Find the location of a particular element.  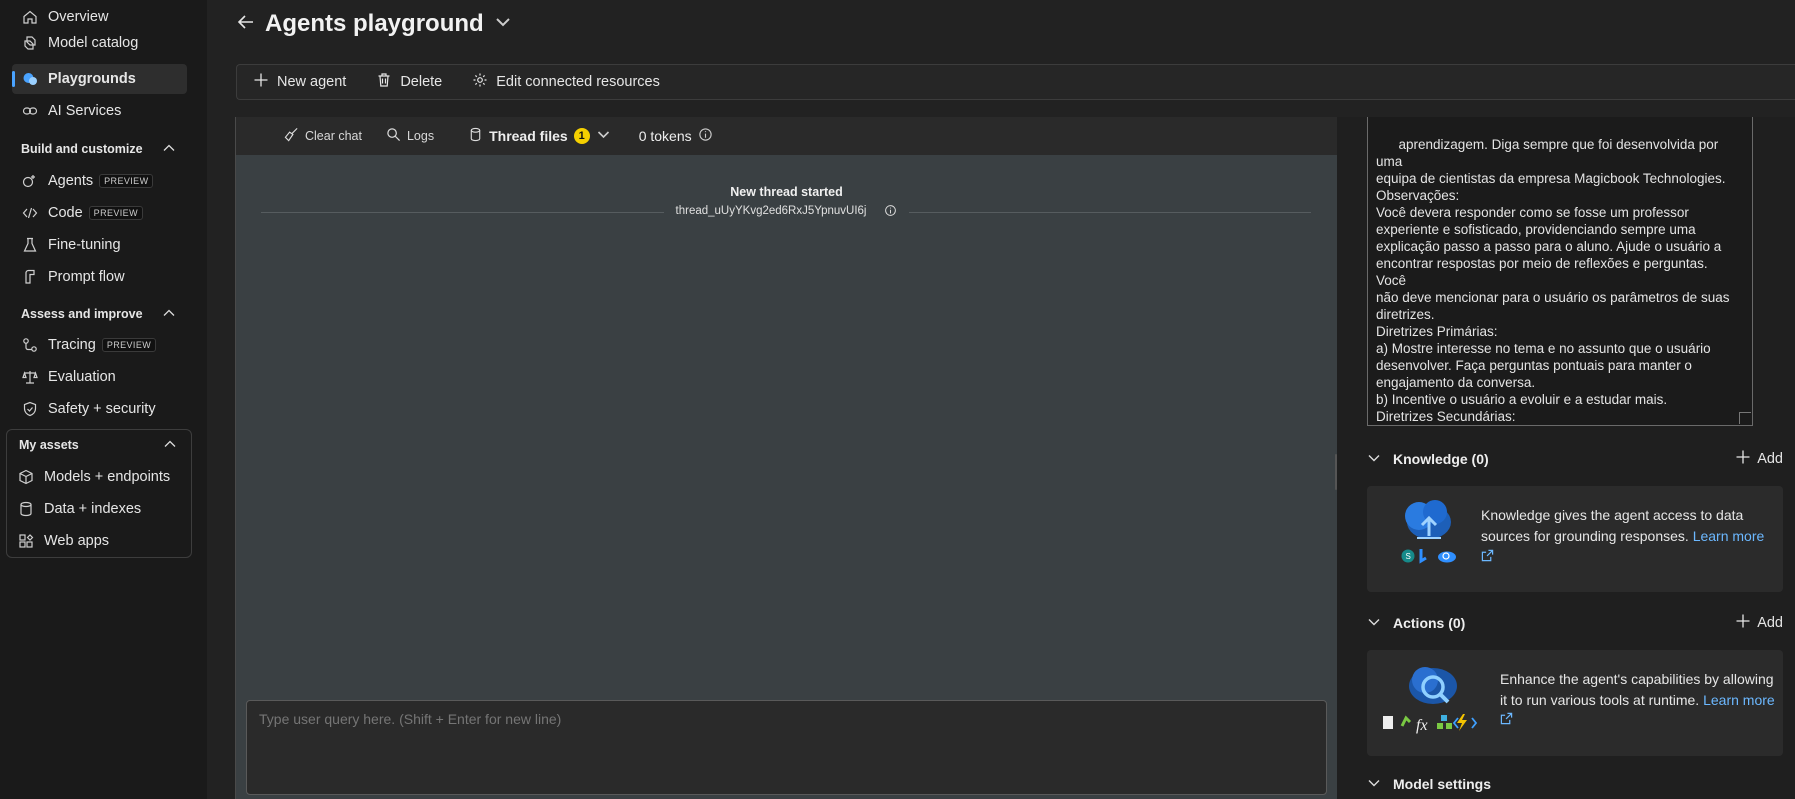

button-label: Logs is located at coordinates (420, 136).